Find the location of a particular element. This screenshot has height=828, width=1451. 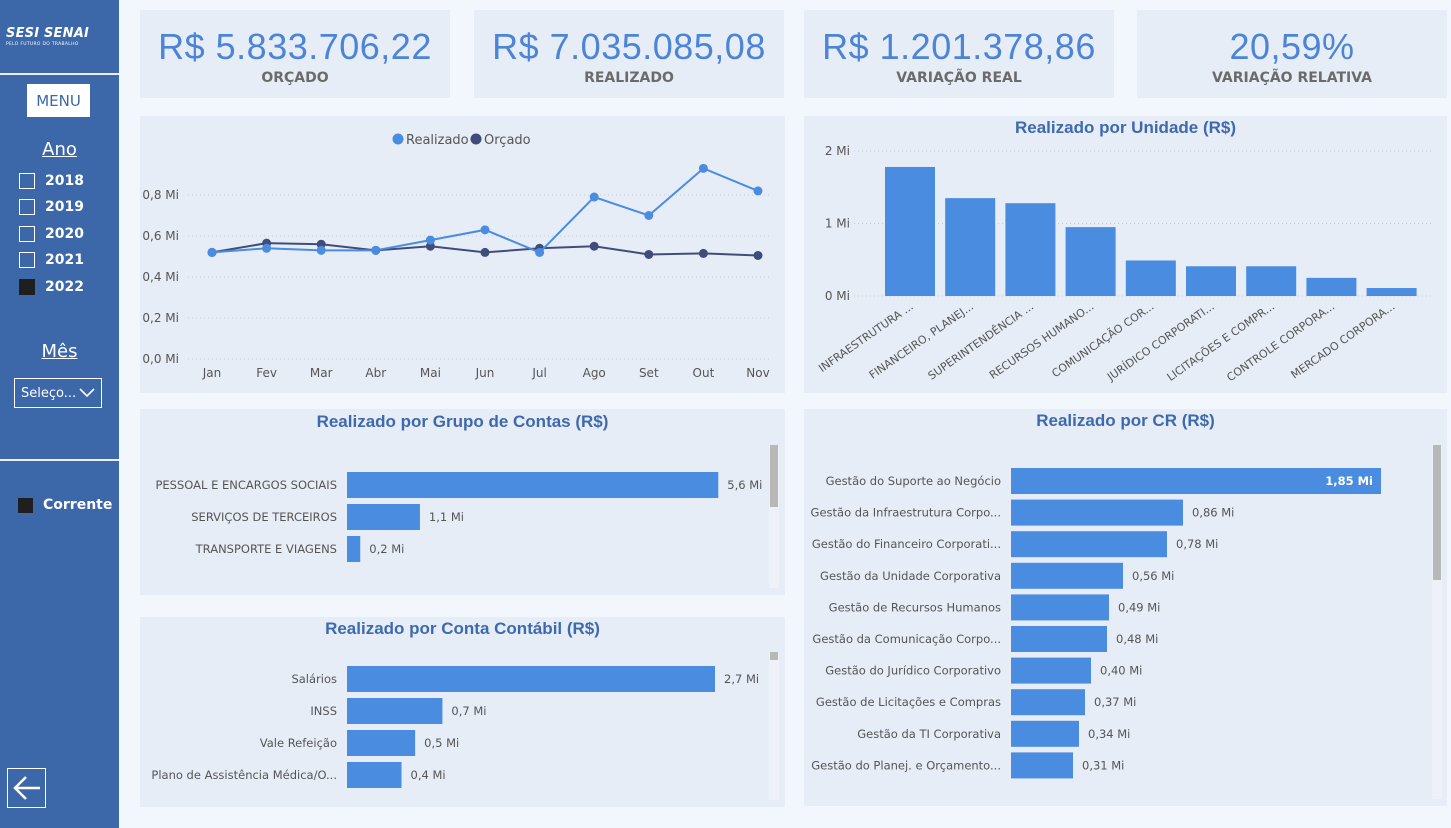

x-tick-label: Abr is located at coordinates (375, 373).